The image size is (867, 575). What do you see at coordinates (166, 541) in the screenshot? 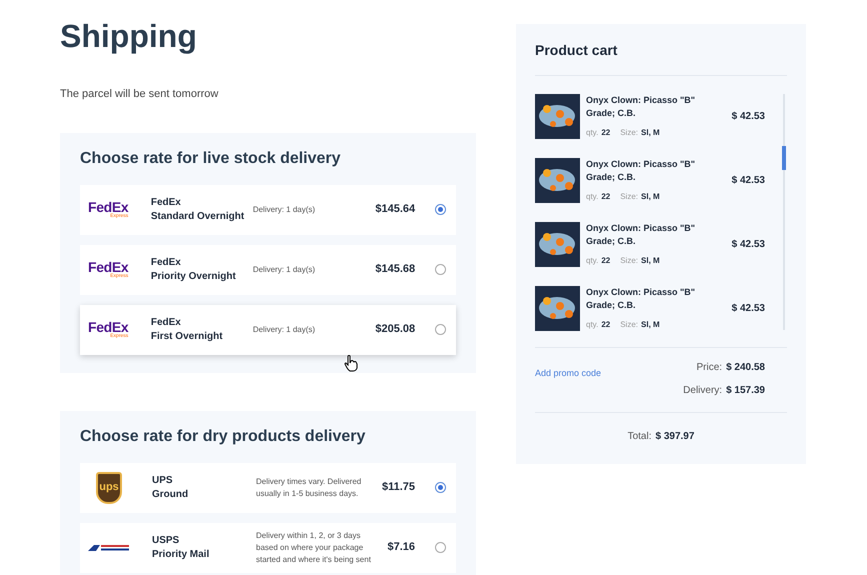
I see `carrier-name: USPS` at bounding box center [166, 541].